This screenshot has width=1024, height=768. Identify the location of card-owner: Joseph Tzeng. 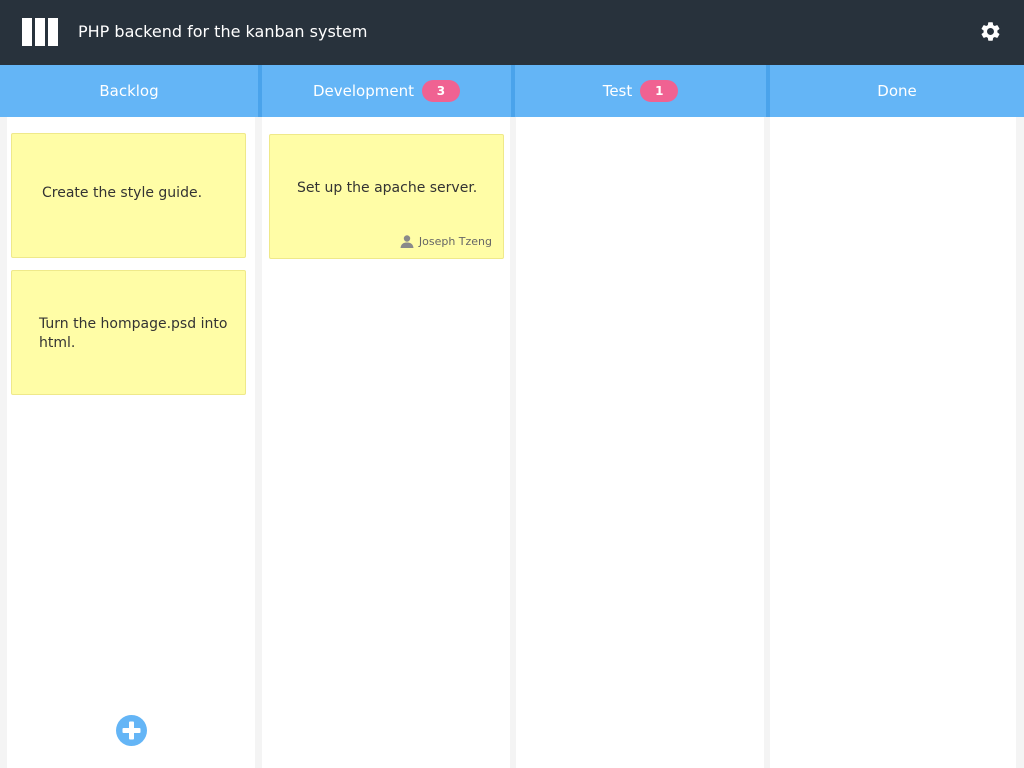
(446, 241).